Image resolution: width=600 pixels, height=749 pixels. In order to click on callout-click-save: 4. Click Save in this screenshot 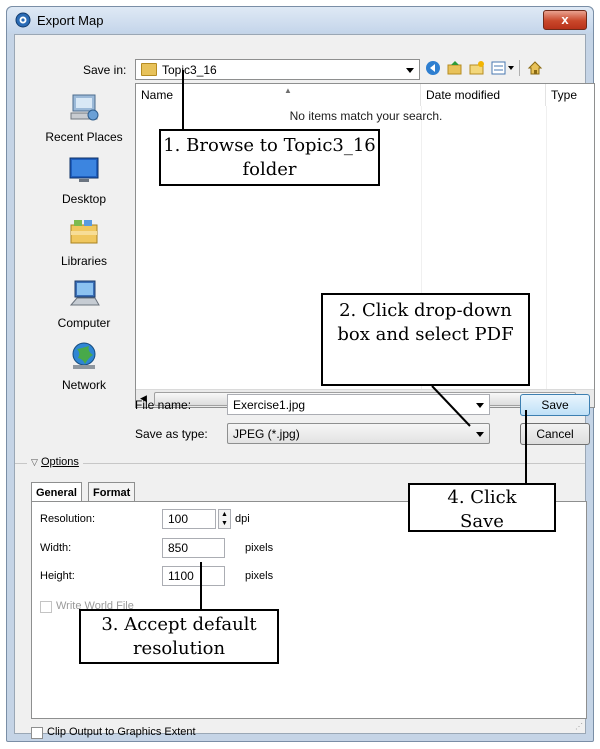, I will do `click(482, 507)`.